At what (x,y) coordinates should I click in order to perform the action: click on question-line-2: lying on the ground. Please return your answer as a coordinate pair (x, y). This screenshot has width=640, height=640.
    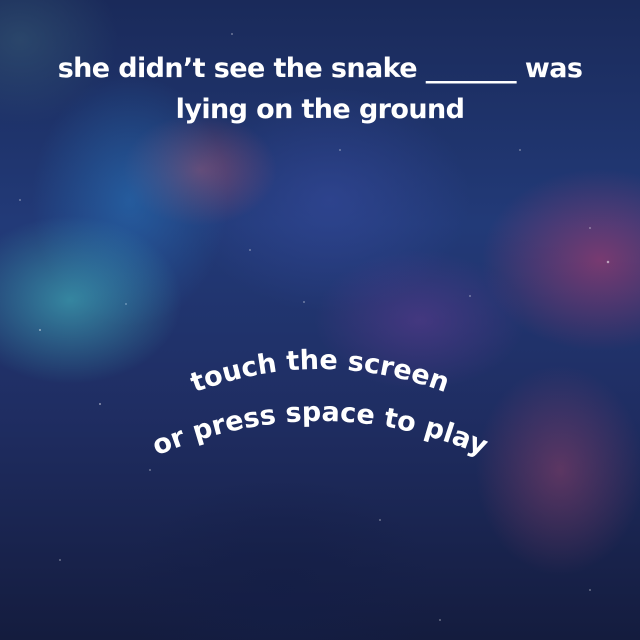
    Looking at the image, I should click on (320, 109).